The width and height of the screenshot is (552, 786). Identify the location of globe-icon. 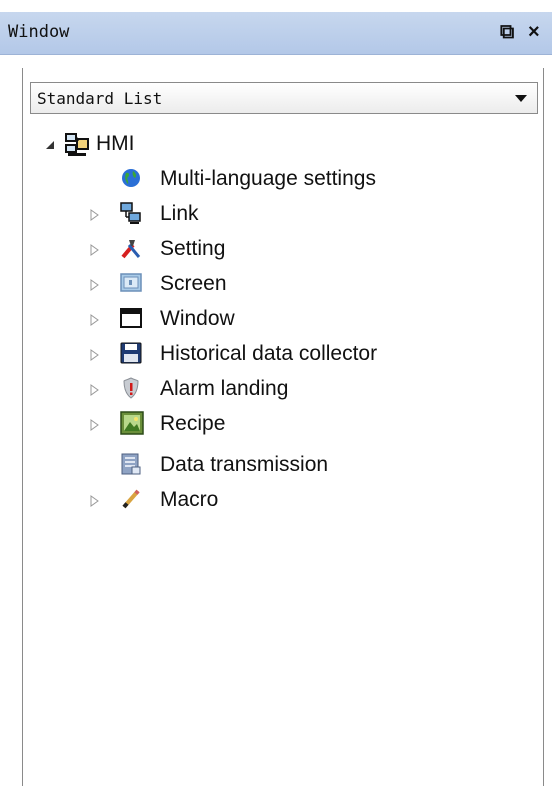
(131, 178).